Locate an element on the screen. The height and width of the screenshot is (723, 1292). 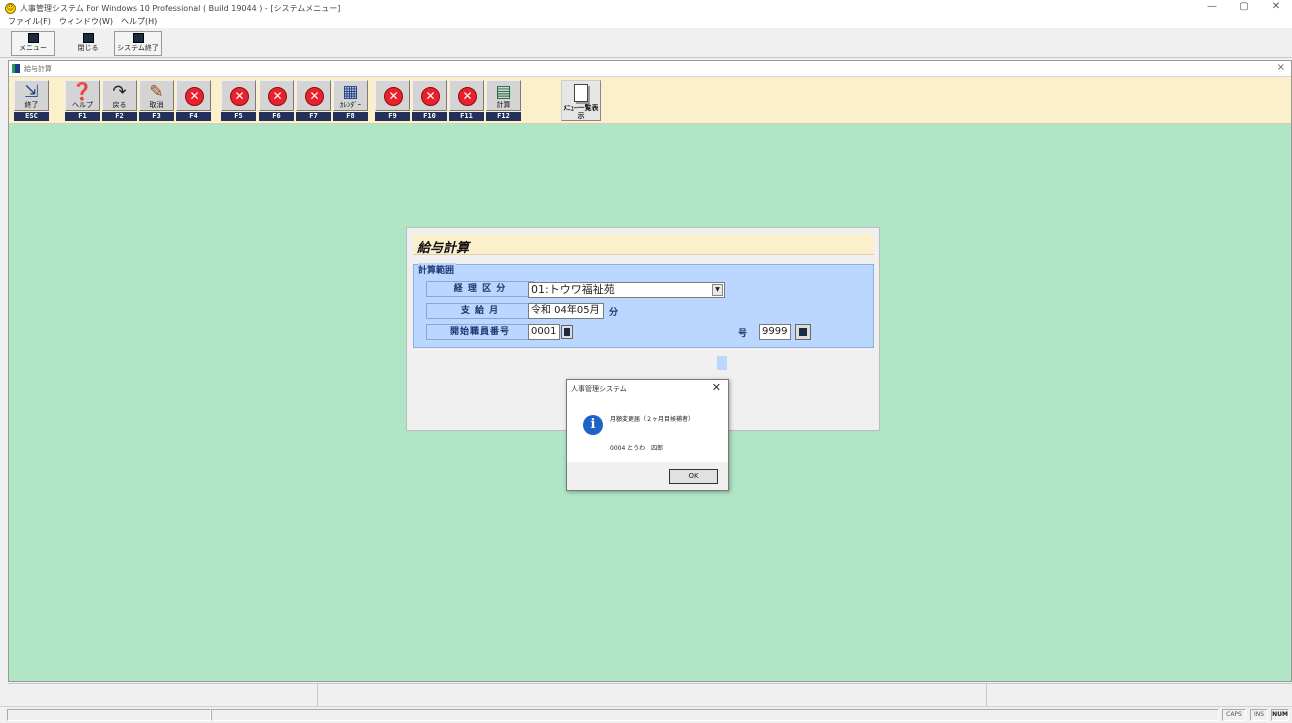
fkey-label-f10: F10 is located at coordinates (429, 116).